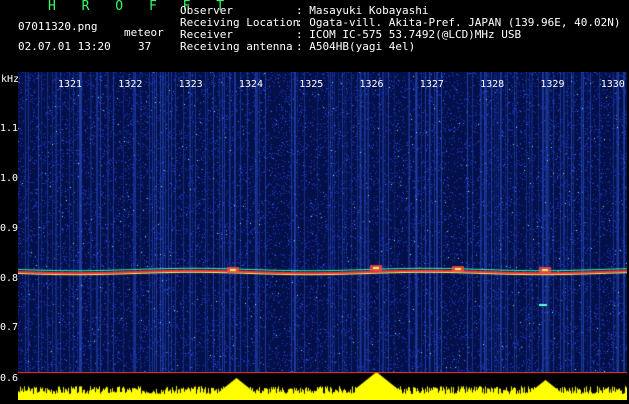  I want to click on y-tick-label: 0.7, so click(9, 327).